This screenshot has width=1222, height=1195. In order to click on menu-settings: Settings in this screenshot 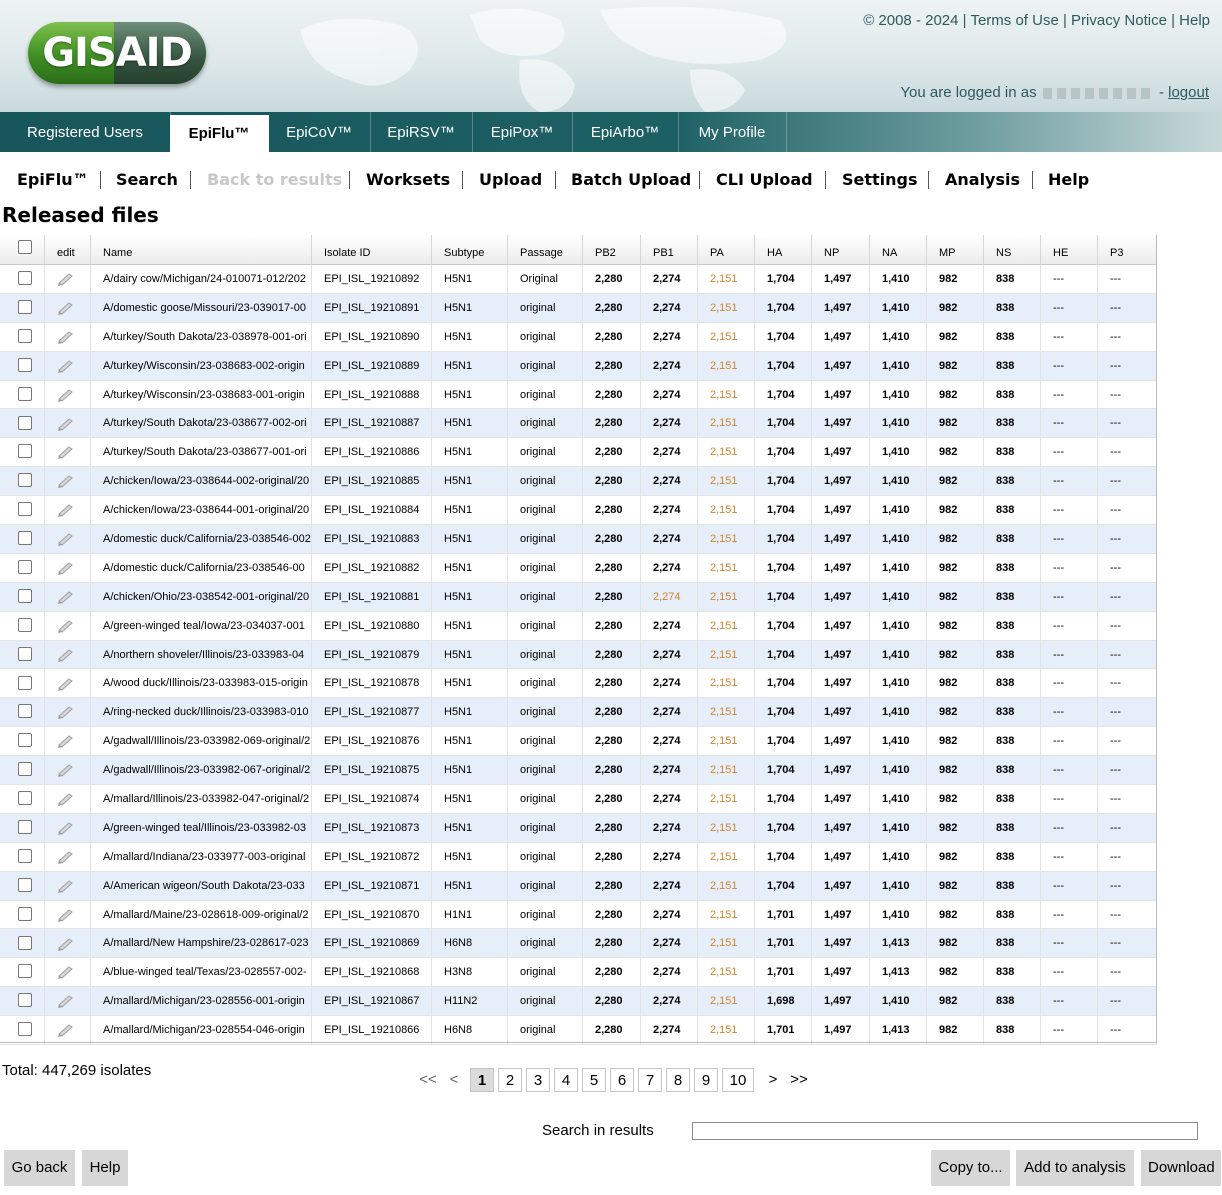, I will do `click(880, 179)`.